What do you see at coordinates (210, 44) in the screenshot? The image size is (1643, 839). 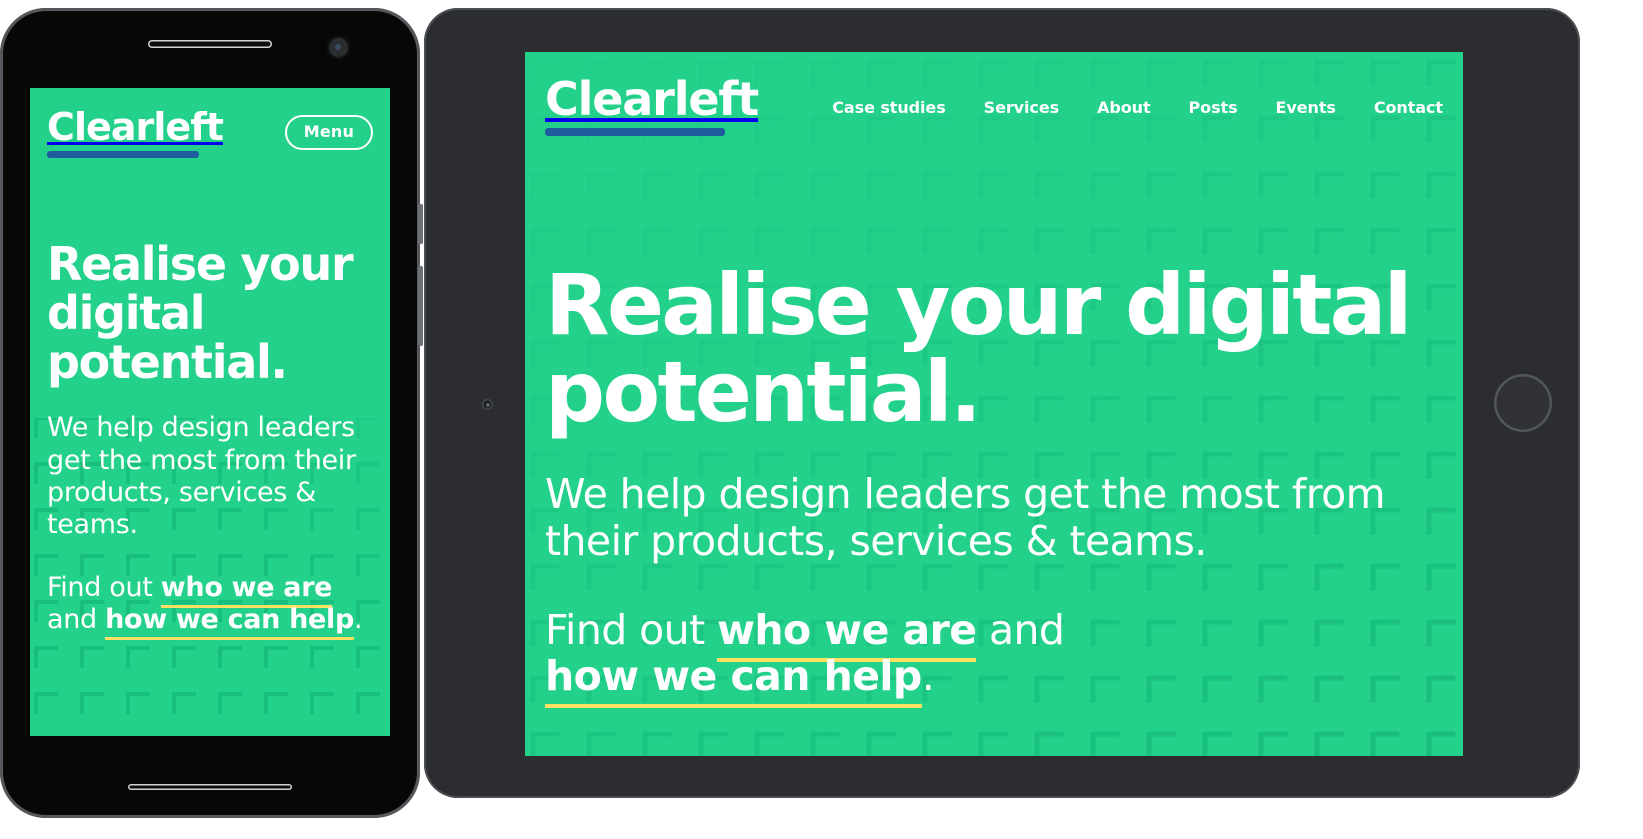 I see `phone-earpiece-speaker` at bounding box center [210, 44].